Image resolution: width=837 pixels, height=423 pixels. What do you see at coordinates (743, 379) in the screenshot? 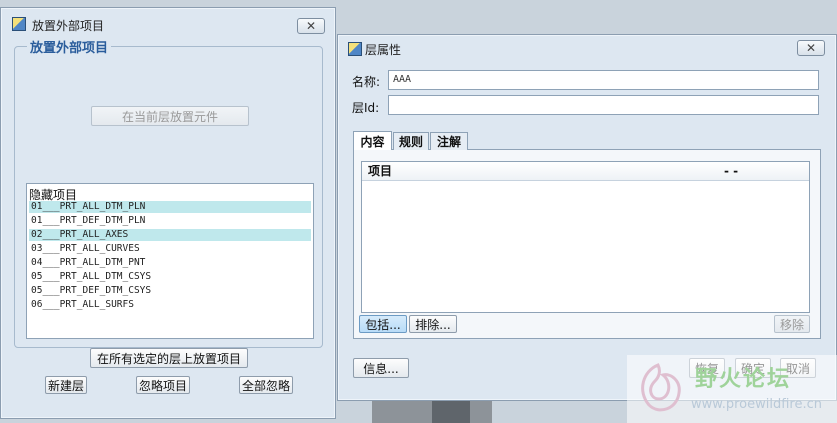
I see `watermark-text: 野火论坛` at bounding box center [743, 379].